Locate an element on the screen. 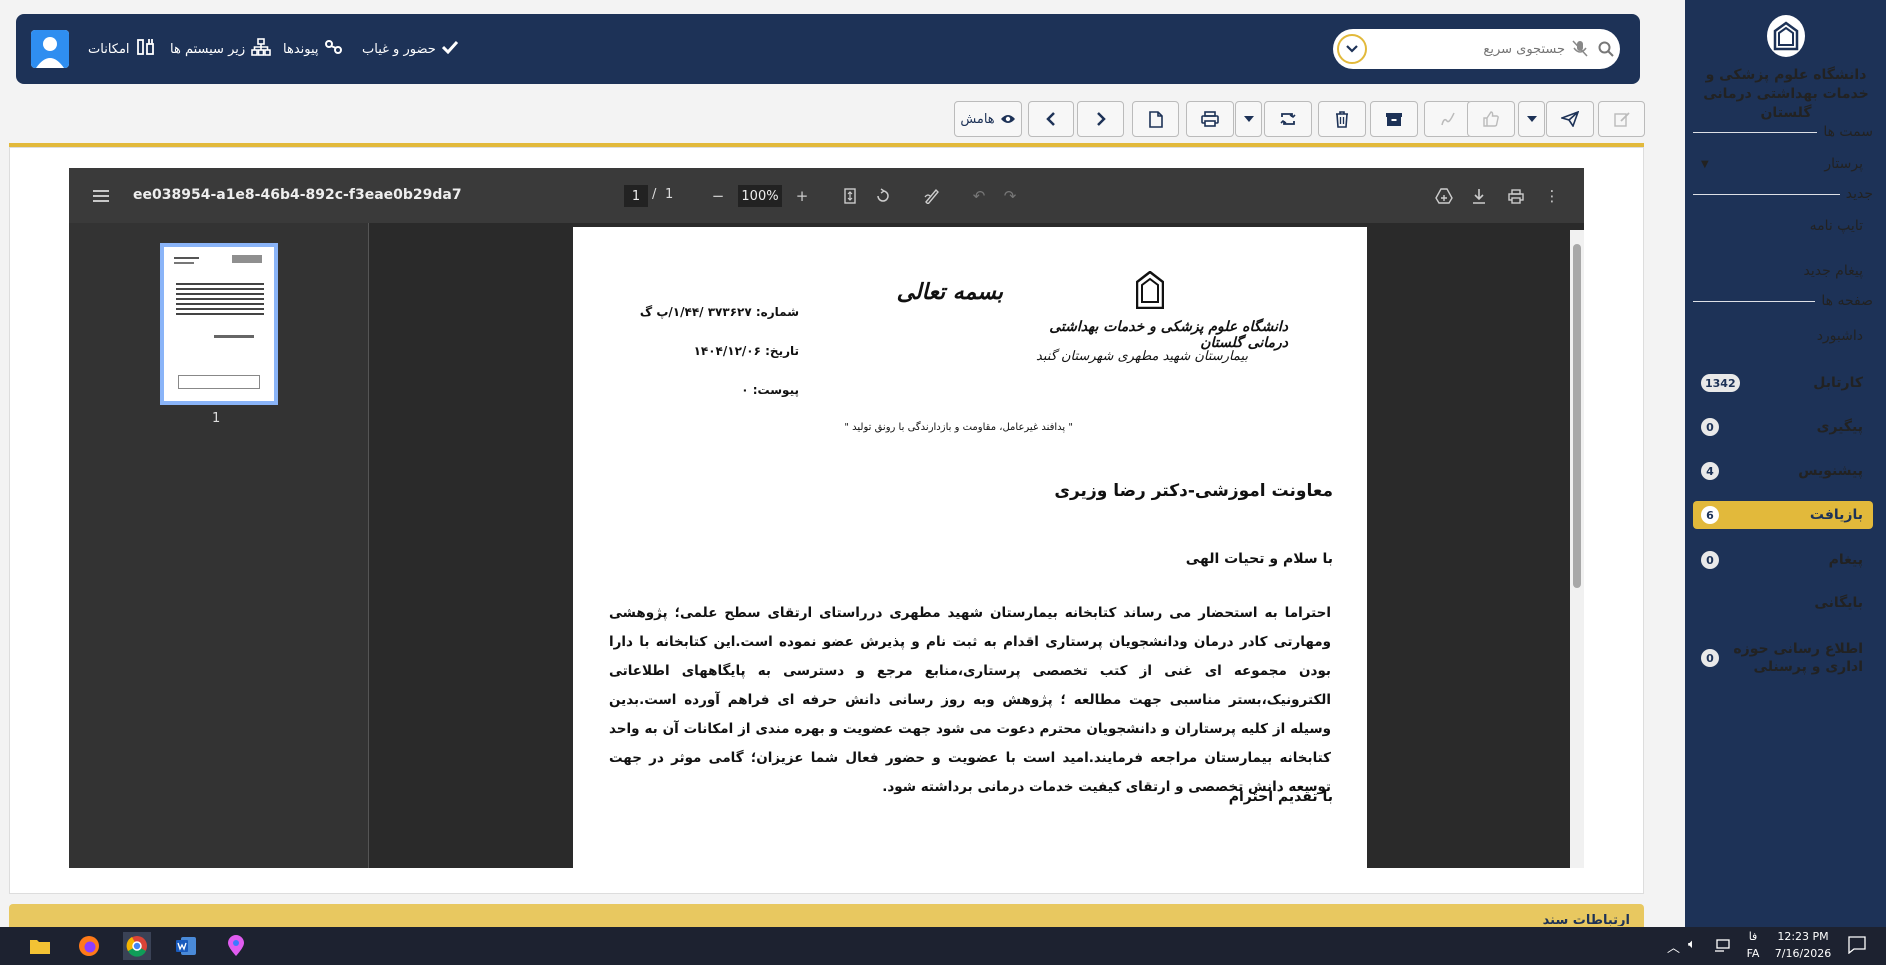 The height and width of the screenshot is (965, 1886). send-dropdown-button is located at coordinates (1531, 119).